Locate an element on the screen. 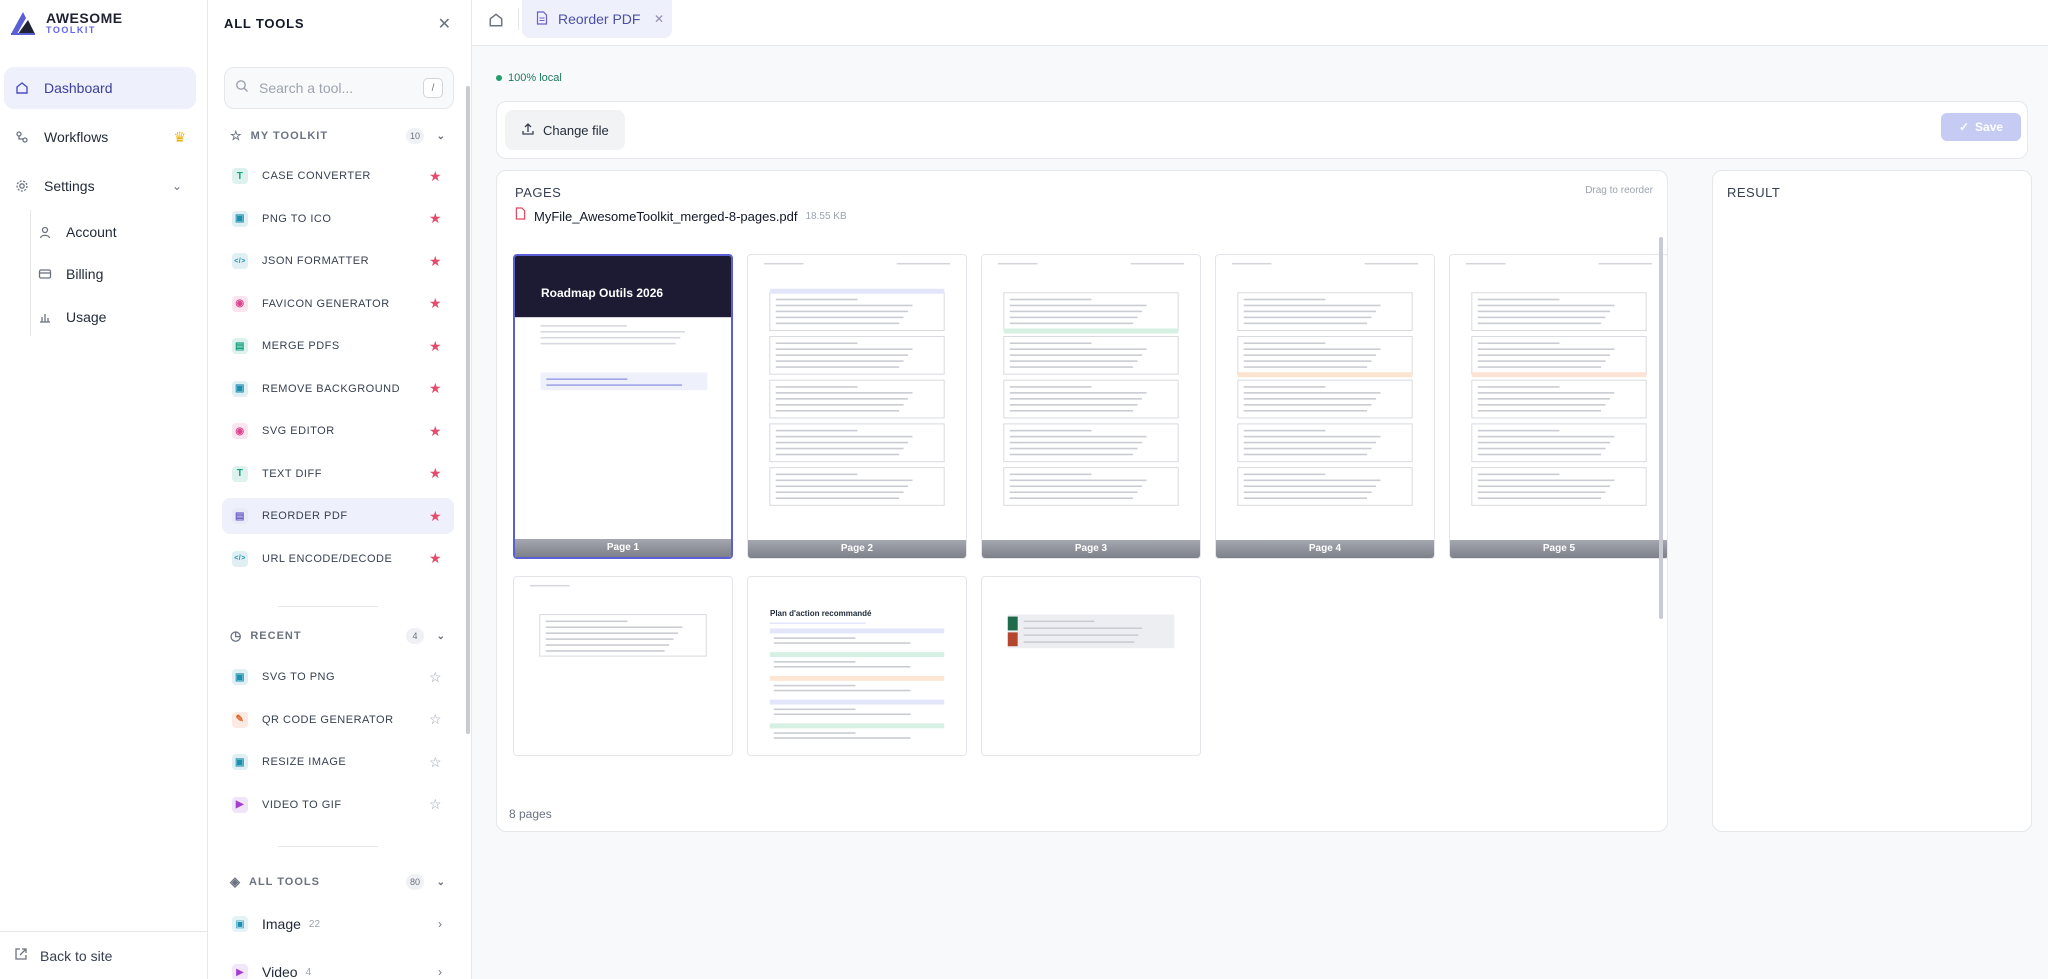 Image resolution: width=2048 pixels, height=979 pixels. pages-scrollbar is located at coordinates (1661, 428).